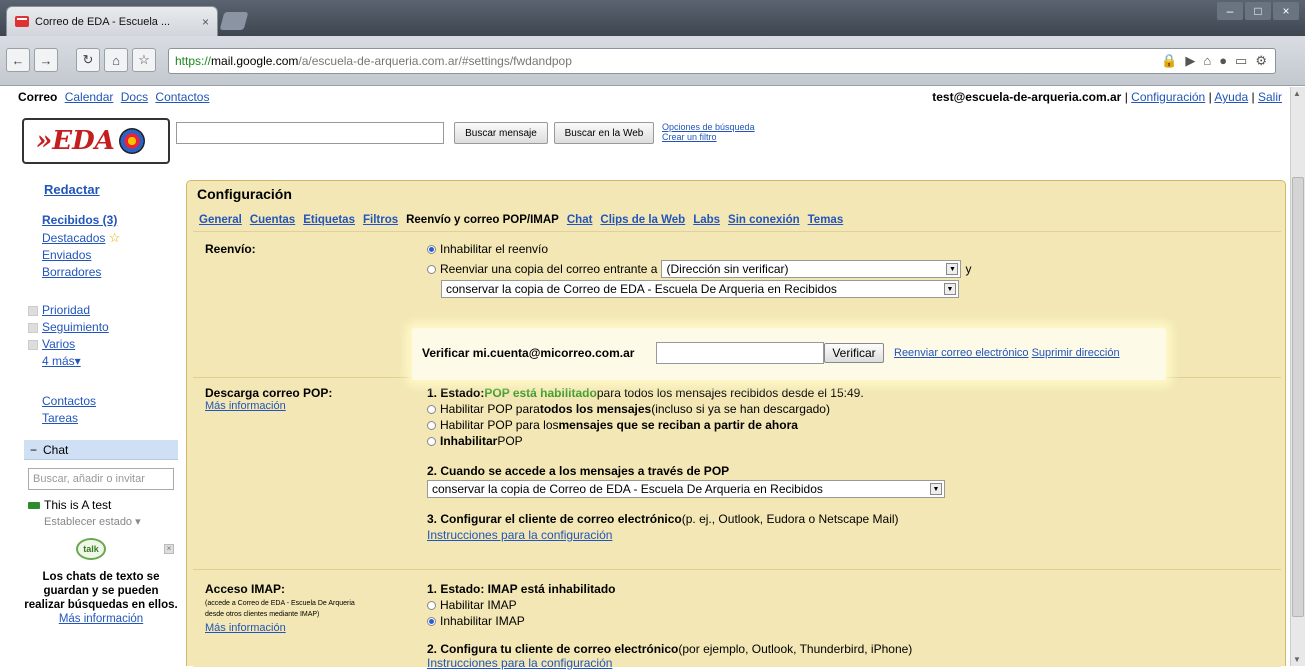 This screenshot has height=670, width=1305. What do you see at coordinates (1297, 659) in the screenshot?
I see `scroll-down-icon: ▼` at bounding box center [1297, 659].